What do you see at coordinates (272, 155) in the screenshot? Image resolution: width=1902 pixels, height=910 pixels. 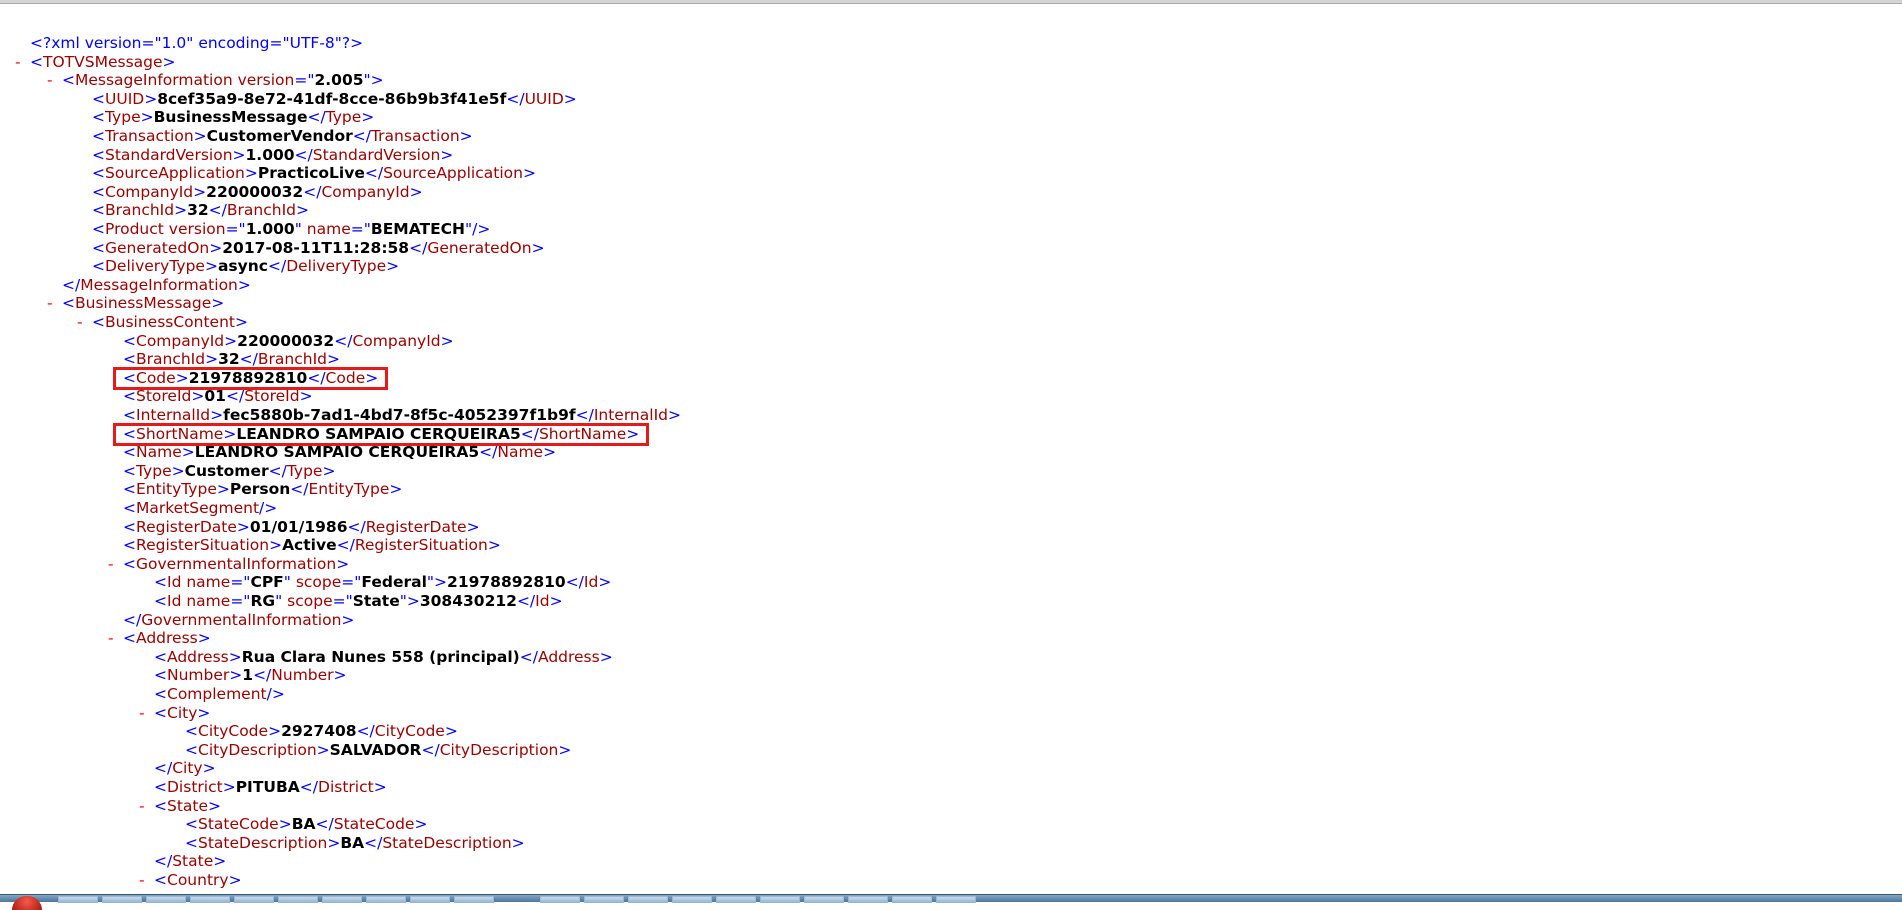 I see `xml-line: <StandardVersion>1.000</StandardVersion>` at bounding box center [272, 155].